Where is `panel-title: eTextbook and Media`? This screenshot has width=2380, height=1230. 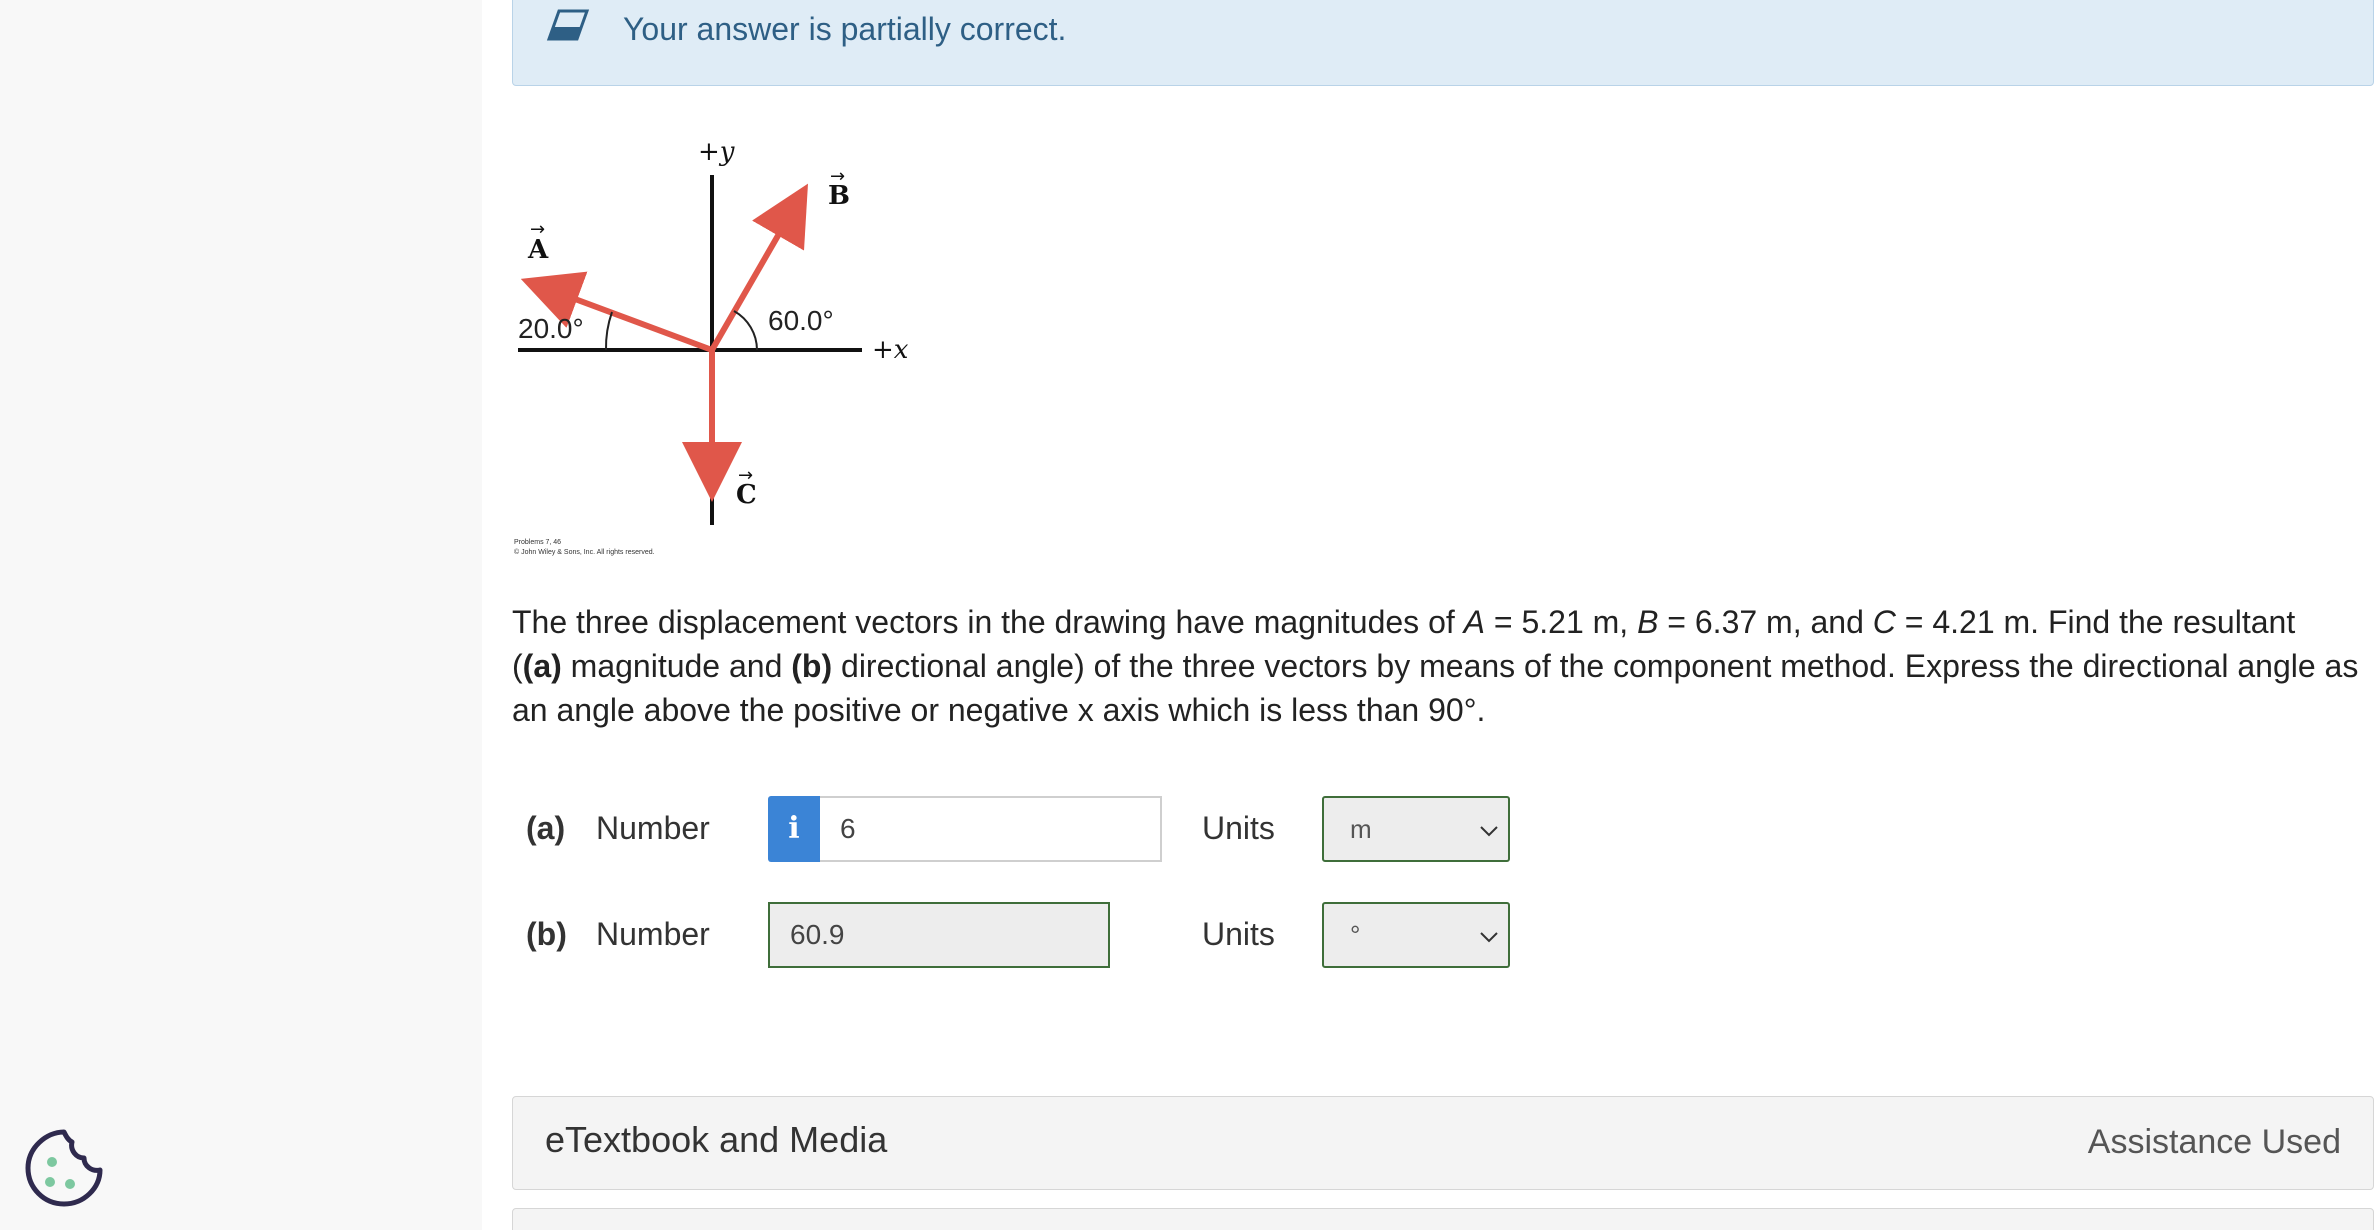
panel-title: eTextbook and Media is located at coordinates (716, 1139).